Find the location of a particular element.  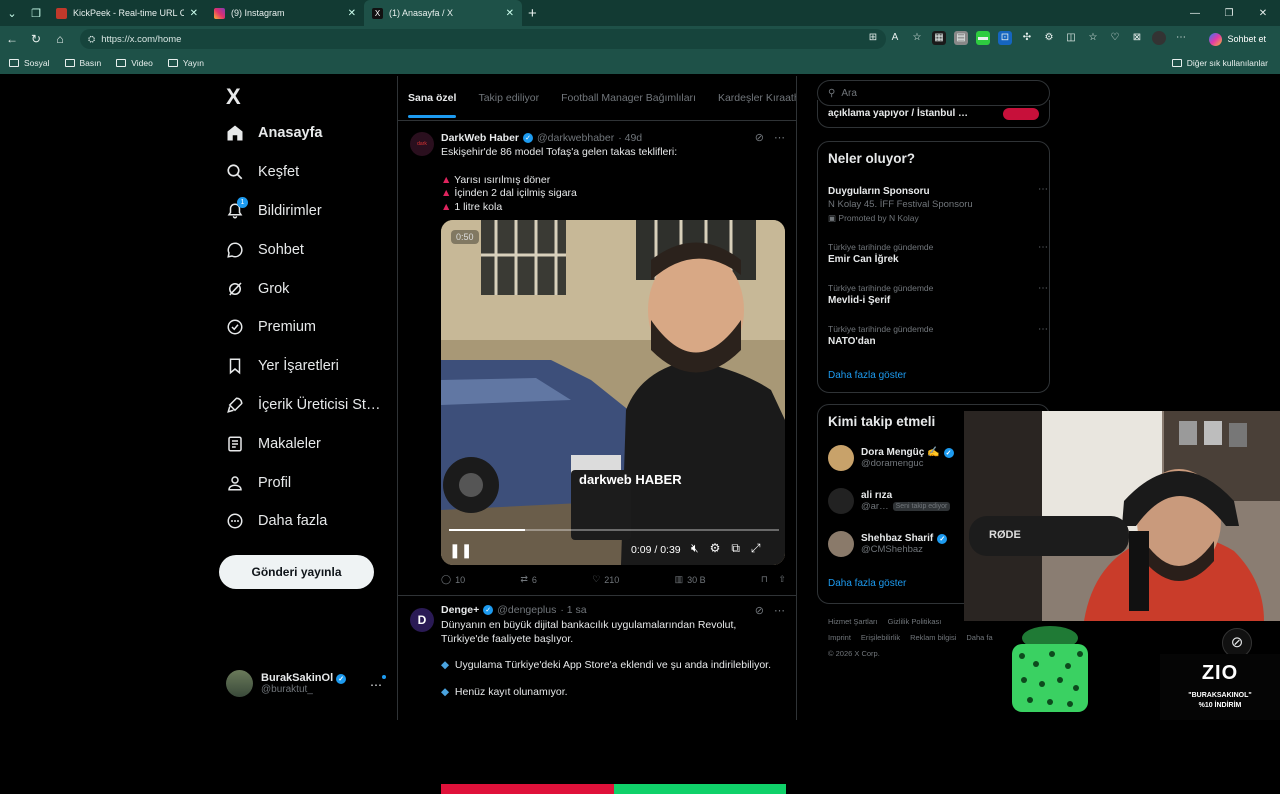

post-button: Gönderi yayınla is located at coordinates (296, 572).